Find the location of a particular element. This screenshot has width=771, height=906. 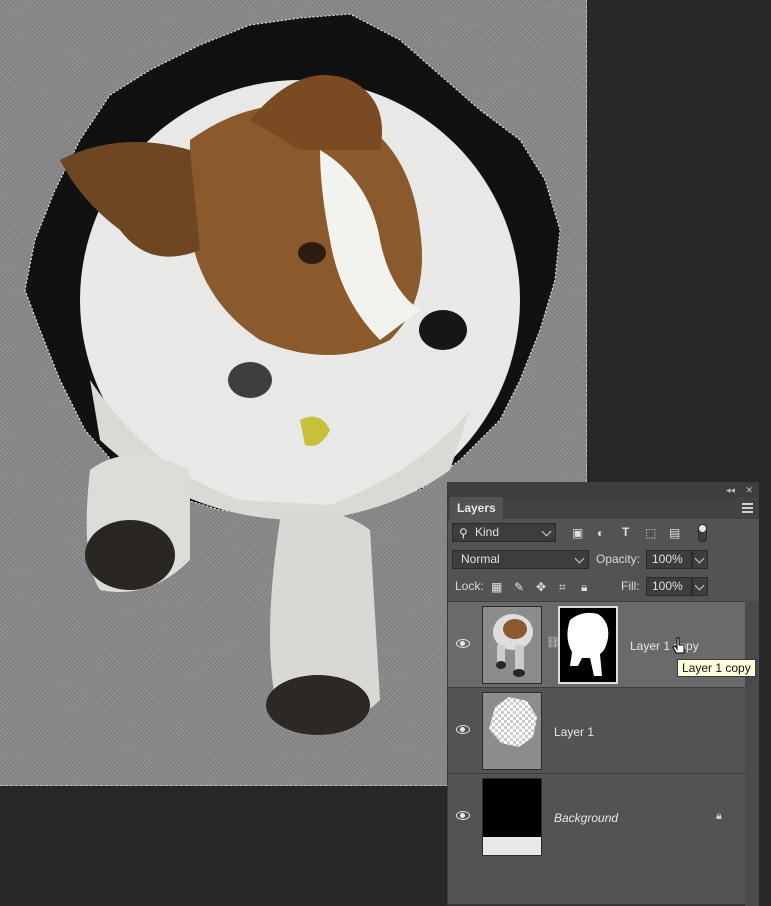

layers-list: ⛓ Layer 1 copy Layer 1 Background 🔒︎ is located at coordinates (597, 730).